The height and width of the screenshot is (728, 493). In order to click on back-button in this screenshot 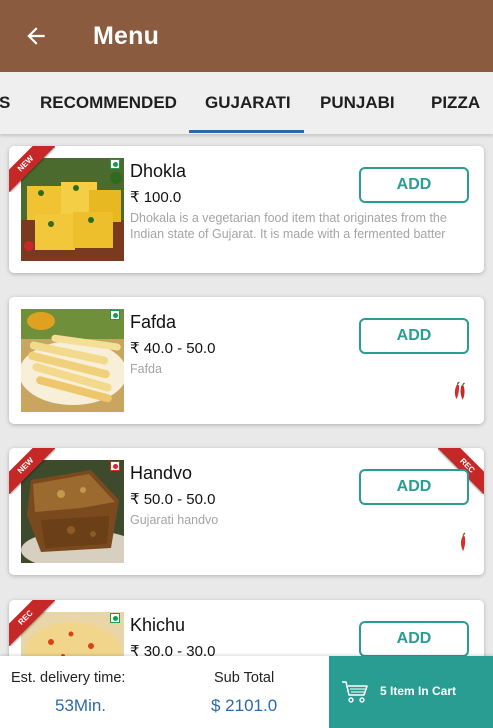, I will do `click(36, 36)`.